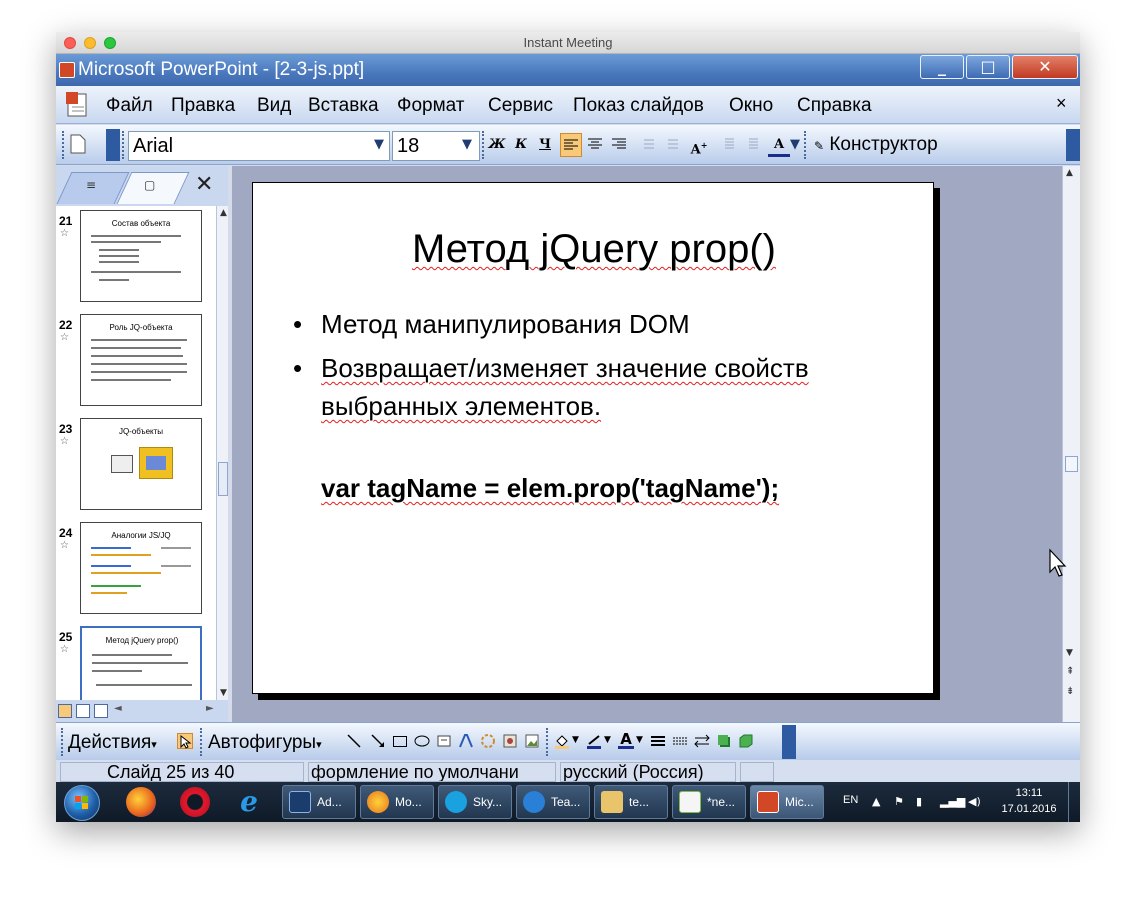 This screenshot has width=1136, height=902. What do you see at coordinates (647, 145) in the screenshot?
I see `numbered-list-button` at bounding box center [647, 145].